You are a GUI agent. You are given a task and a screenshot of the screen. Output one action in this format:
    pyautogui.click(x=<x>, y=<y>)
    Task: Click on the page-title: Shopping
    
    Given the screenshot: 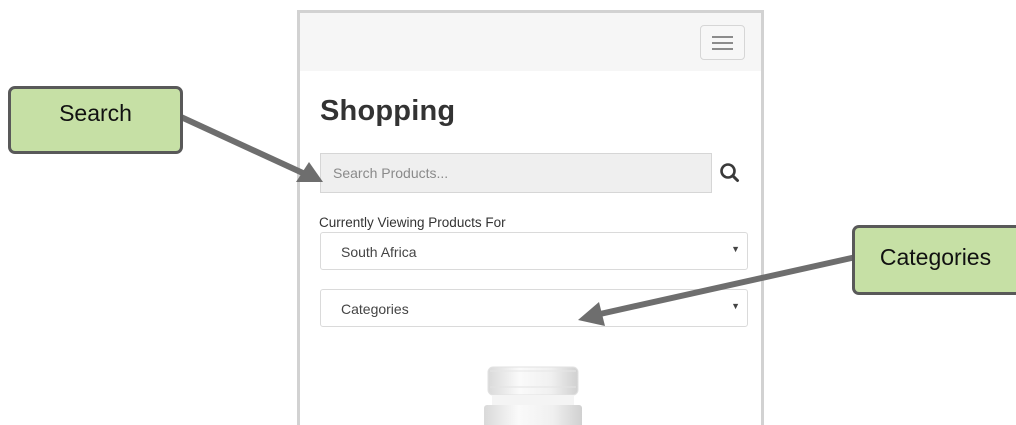 What is the action you would take?
    pyautogui.click(x=388, y=111)
    